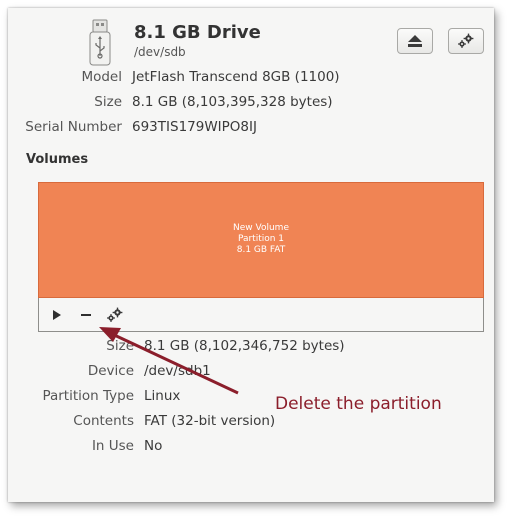  What do you see at coordinates (73, 127) in the screenshot?
I see `serial-number-label: Serial Number` at bounding box center [73, 127].